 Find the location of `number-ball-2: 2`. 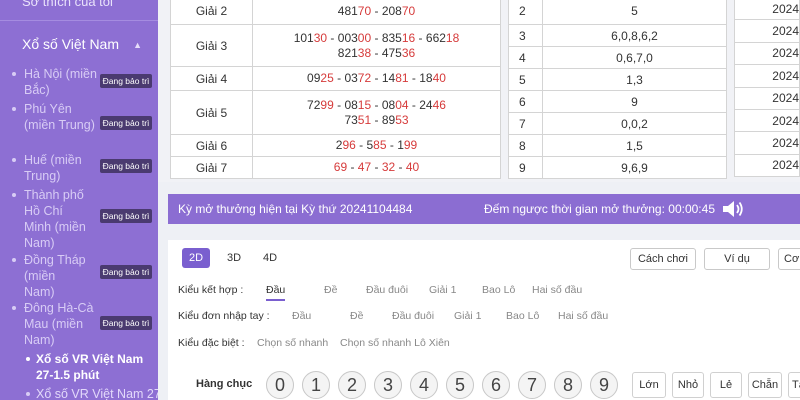

number-ball-2: 2 is located at coordinates (352, 385).